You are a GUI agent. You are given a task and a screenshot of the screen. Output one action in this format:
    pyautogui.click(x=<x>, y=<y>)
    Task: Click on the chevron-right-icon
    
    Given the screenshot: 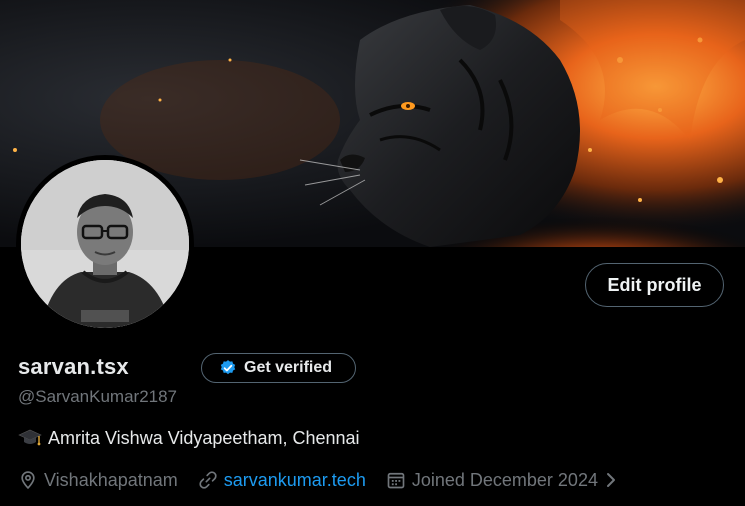 What is the action you would take?
    pyautogui.click(x=611, y=480)
    